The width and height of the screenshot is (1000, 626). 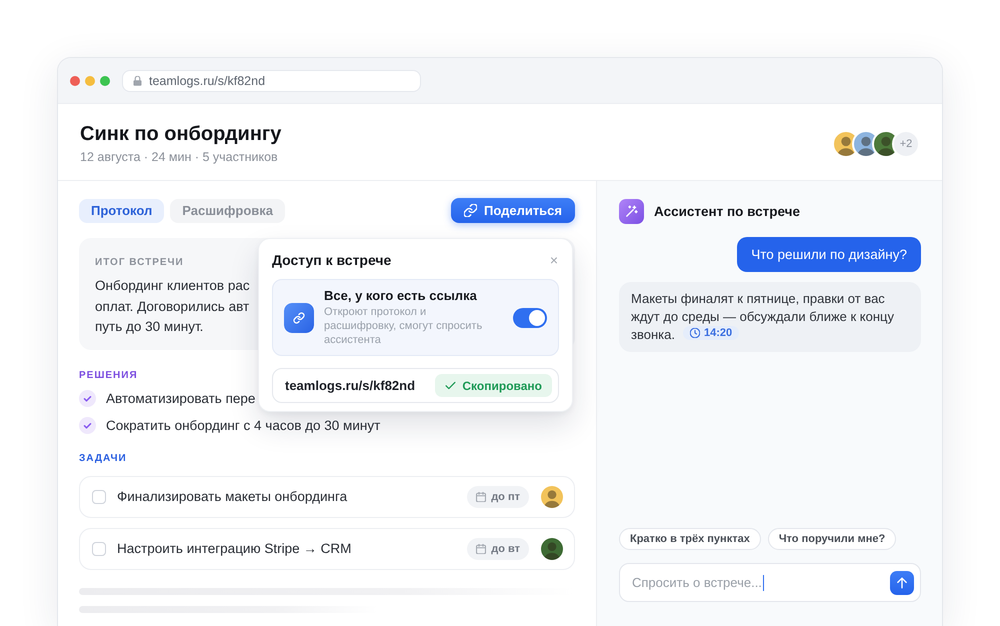 What do you see at coordinates (770, 317) in the screenshot?
I see `assistant-message: Макеты финалят к пятнице, правки от вас ждут до среды — обсуждали ближе к концу звонка. 14:20` at bounding box center [770, 317].